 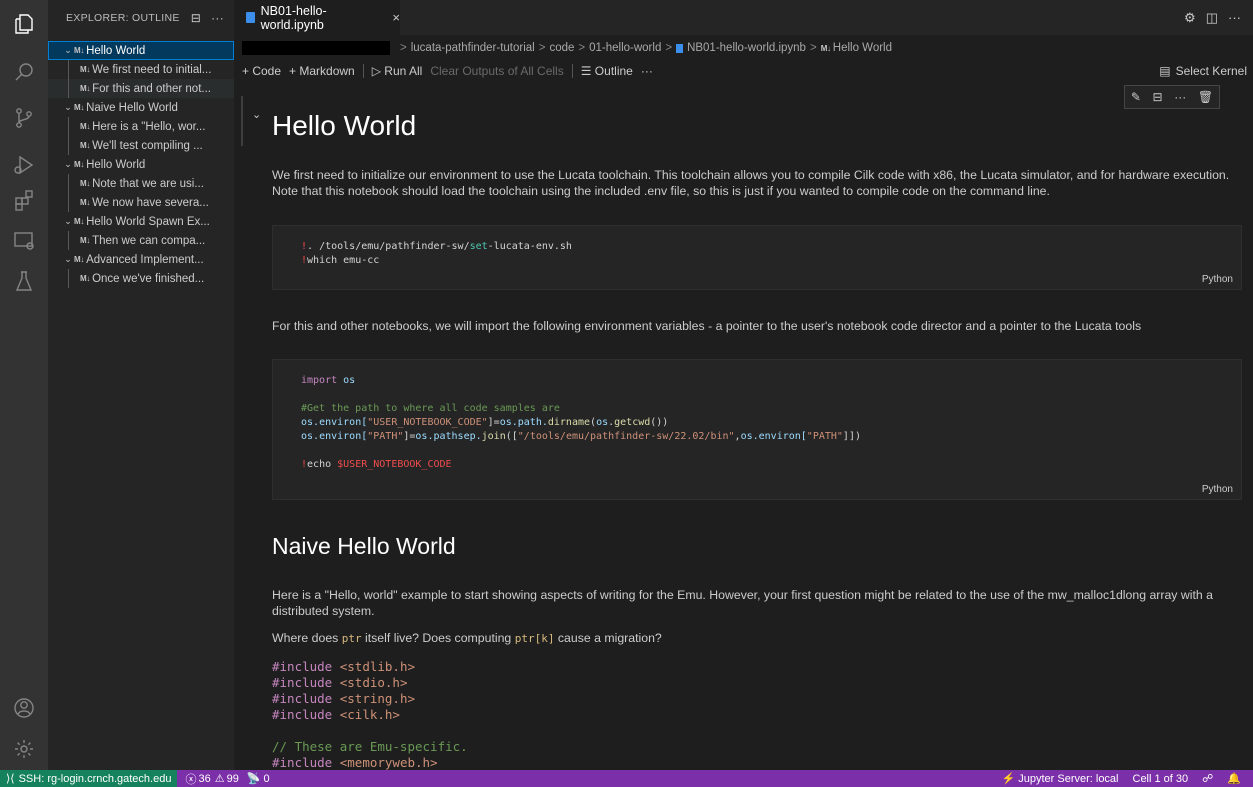 What do you see at coordinates (396, 17) in the screenshot?
I see `close-icon: ×` at bounding box center [396, 17].